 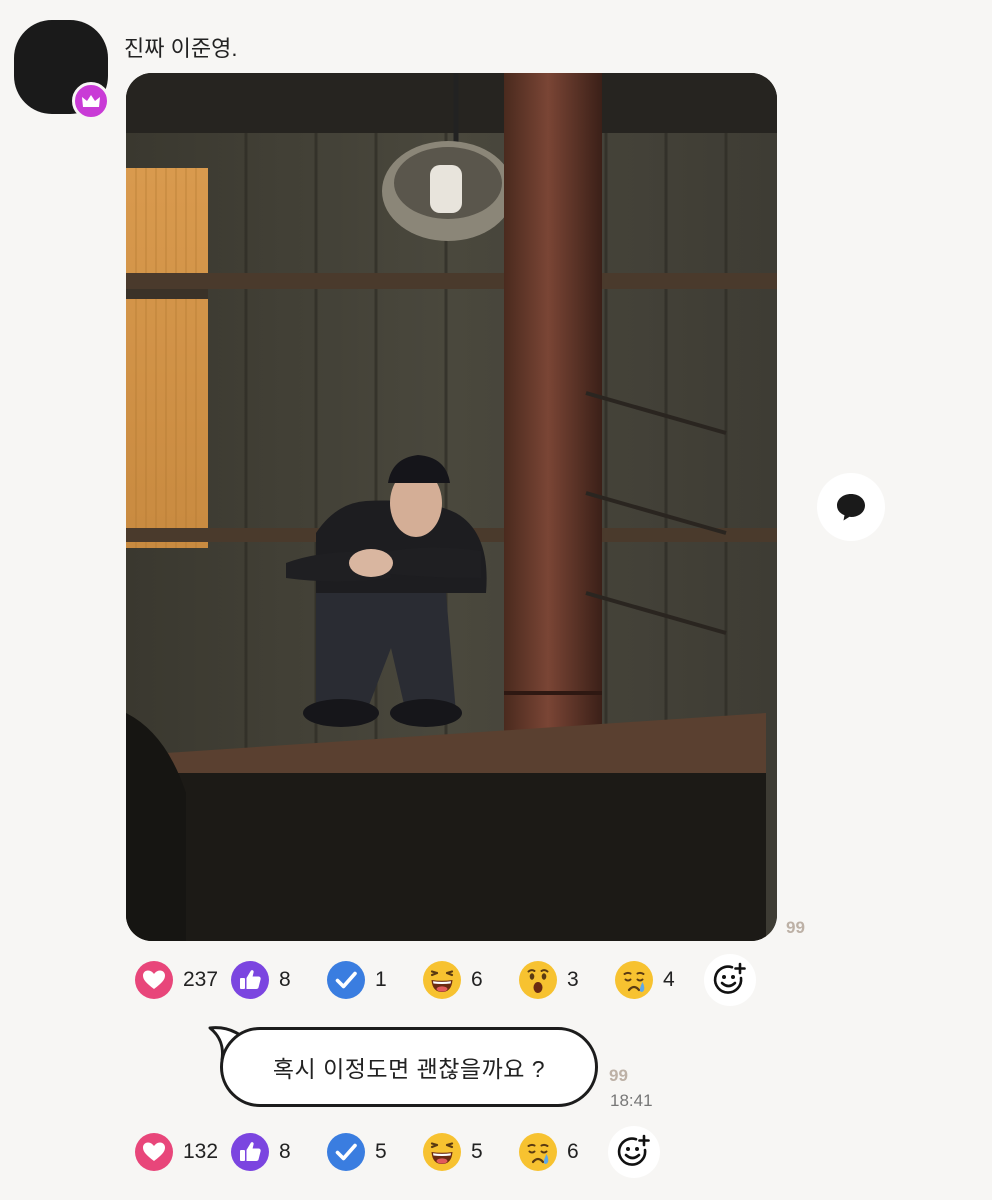 I want to click on reaction-laughing: 5, so click(x=462, y=1152).